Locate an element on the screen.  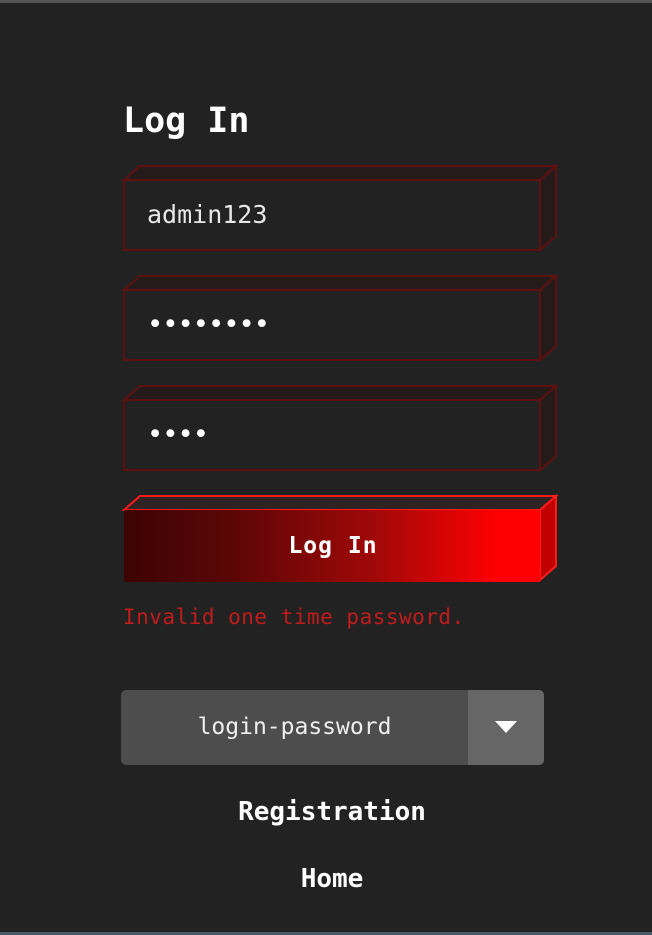
login-button: Log In is located at coordinates (340, 538).